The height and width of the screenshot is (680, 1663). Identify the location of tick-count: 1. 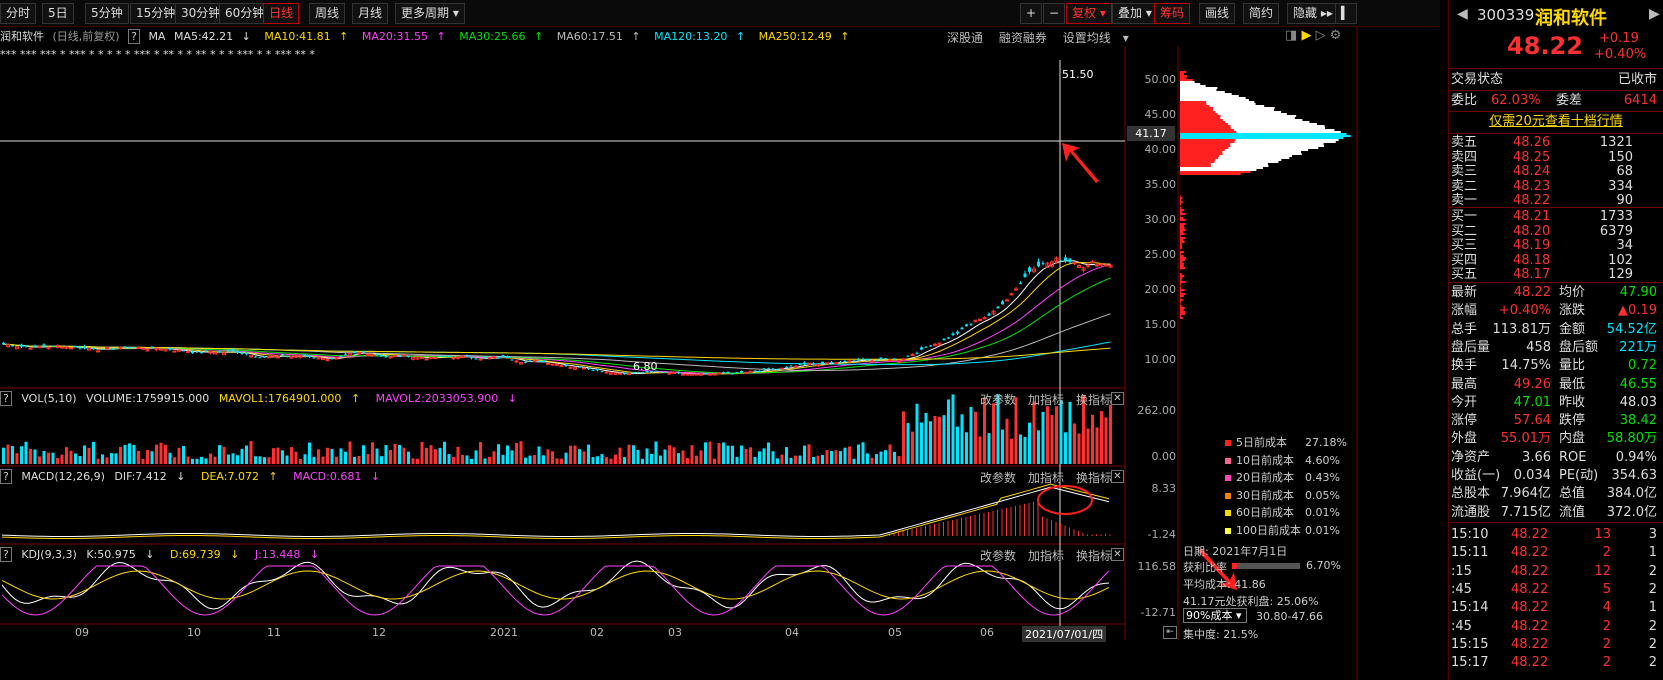
(1652, 608).